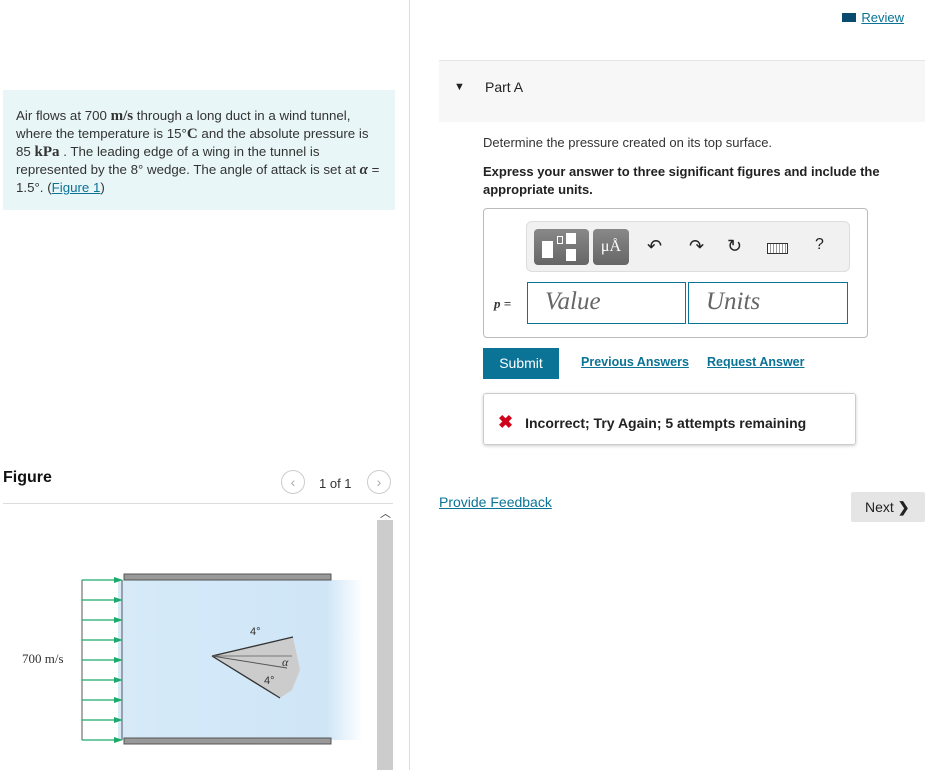  Describe the element at coordinates (495, 502) in the screenshot. I see `provide-feedback-link: Provide Feedback` at that location.